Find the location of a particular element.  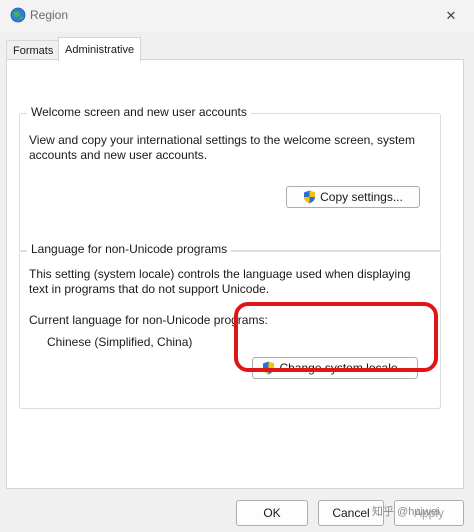

close-button: ✕ is located at coordinates (451, 16).